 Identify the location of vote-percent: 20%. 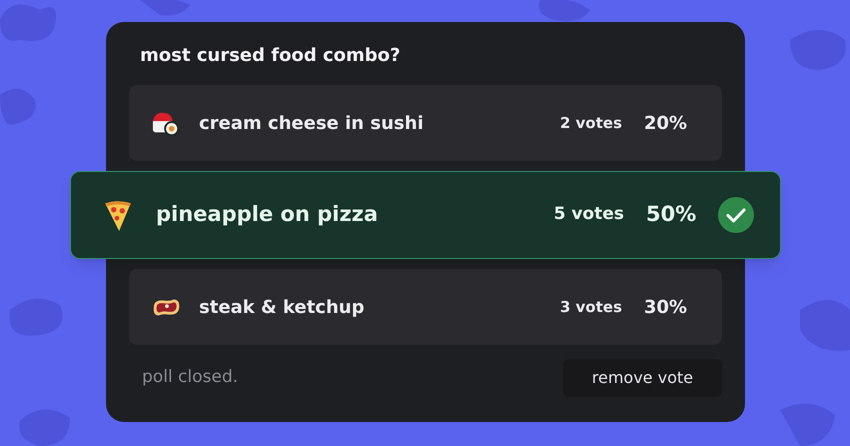
(666, 124).